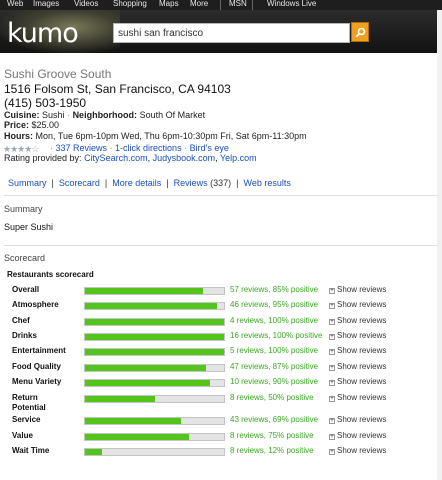  I want to click on hours-label: Hours:, so click(18, 136).